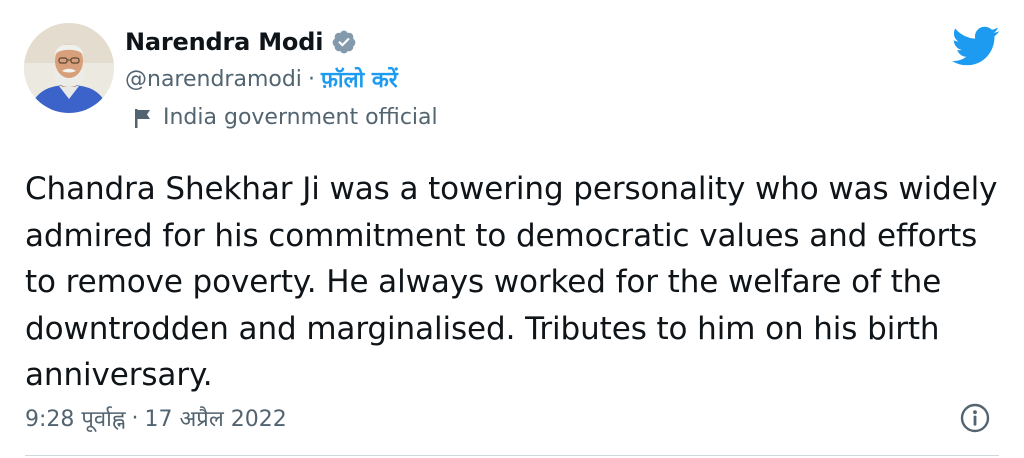 The height and width of the screenshot is (458, 1024). I want to click on author-handle-row: @narendramodi · फ़ॉलो करें, so click(261, 79).